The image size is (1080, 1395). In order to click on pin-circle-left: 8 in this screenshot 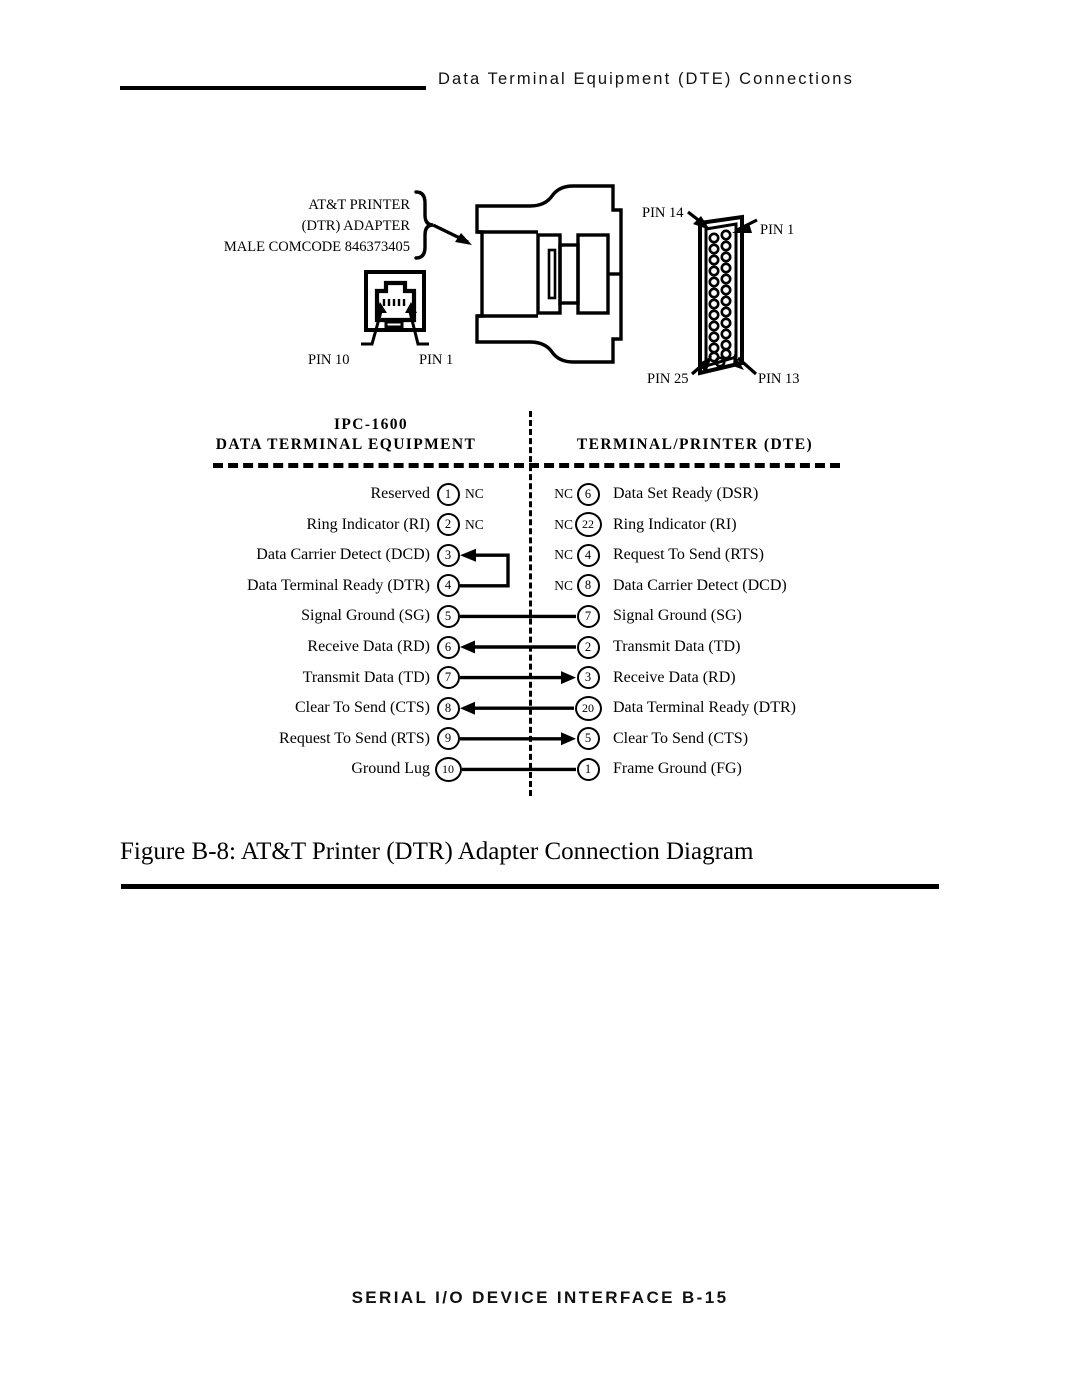, I will do `click(448, 708)`.